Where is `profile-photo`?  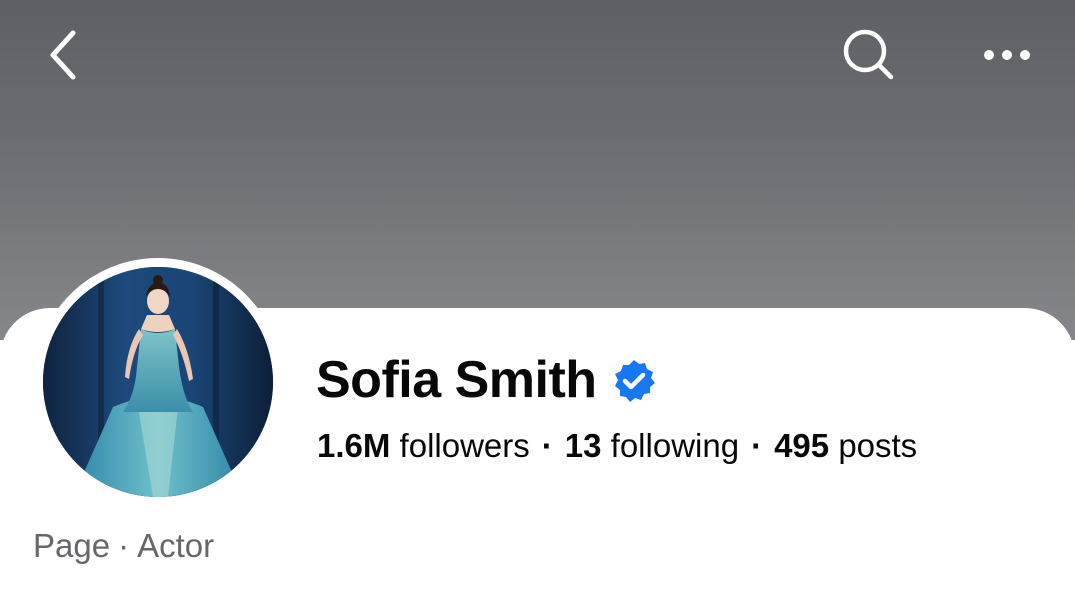 profile-photo is located at coordinates (158, 382).